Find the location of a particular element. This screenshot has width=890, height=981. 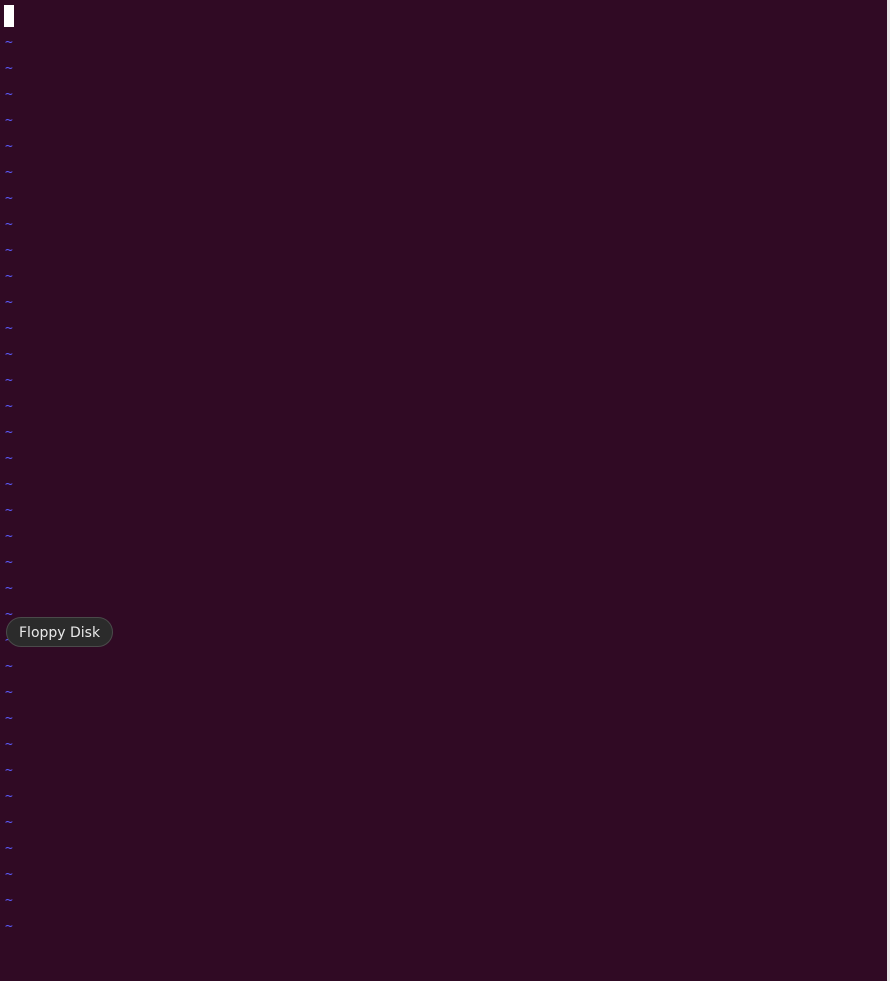

dock-tooltip: Floppy Disk is located at coordinates (60, 632).